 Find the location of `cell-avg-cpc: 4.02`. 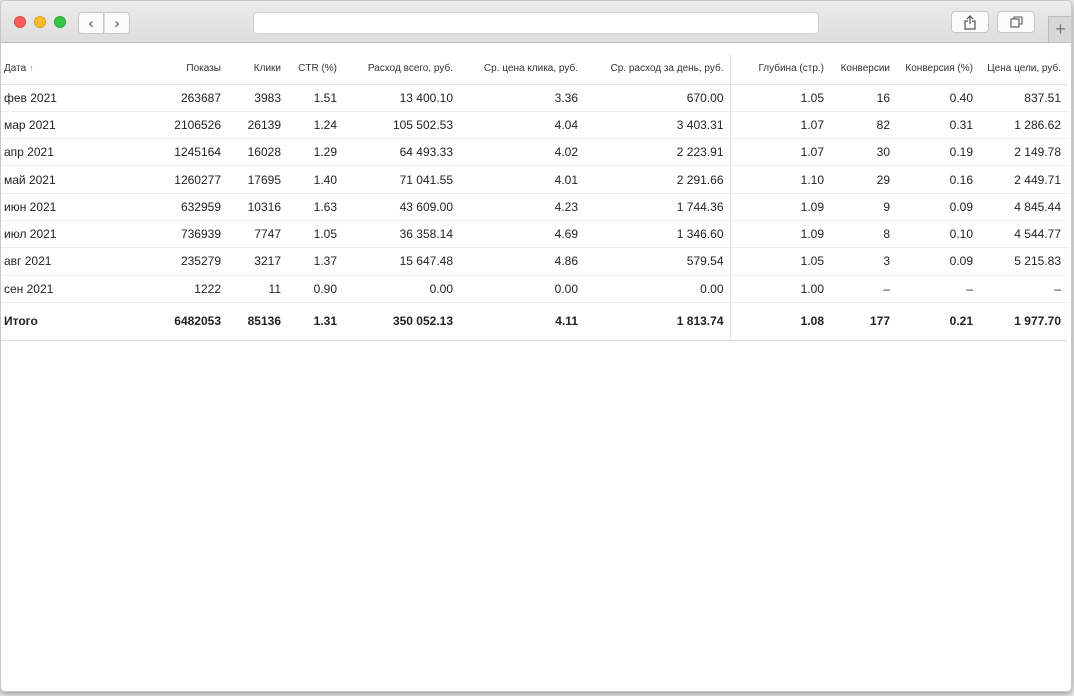

cell-avg-cpc: 4.02 is located at coordinates (521, 152).